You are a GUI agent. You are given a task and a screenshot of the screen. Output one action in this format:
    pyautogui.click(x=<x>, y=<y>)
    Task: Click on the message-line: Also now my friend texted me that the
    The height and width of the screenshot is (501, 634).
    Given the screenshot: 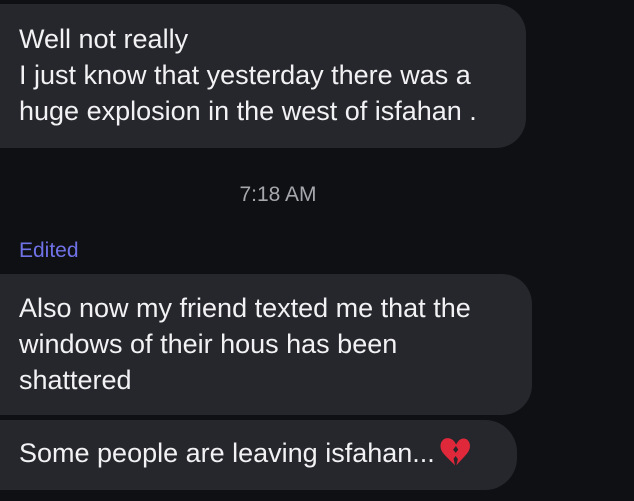 What is the action you would take?
    pyautogui.click(x=245, y=308)
    